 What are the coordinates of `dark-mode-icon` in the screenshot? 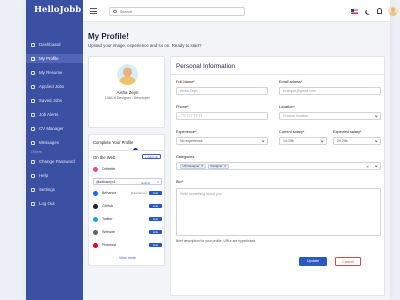 It's located at (370, 12).